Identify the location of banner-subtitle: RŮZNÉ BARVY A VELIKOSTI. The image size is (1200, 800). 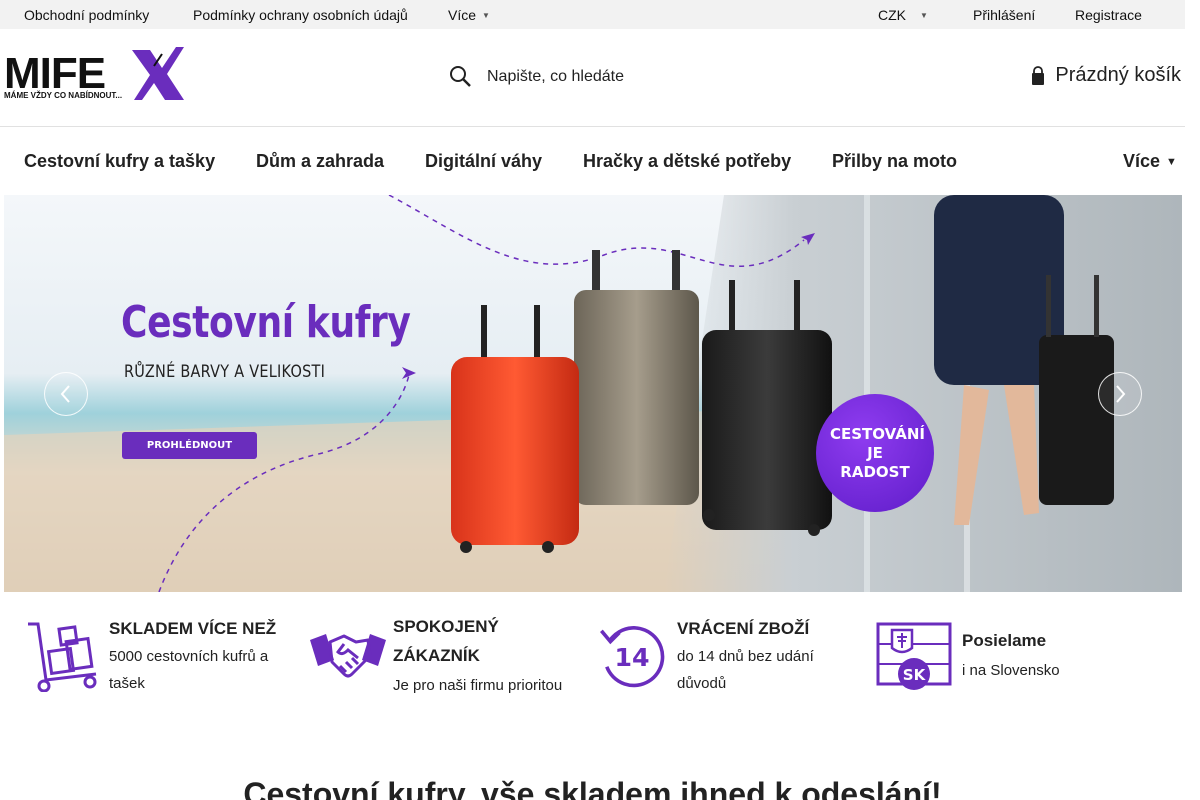
(225, 372).